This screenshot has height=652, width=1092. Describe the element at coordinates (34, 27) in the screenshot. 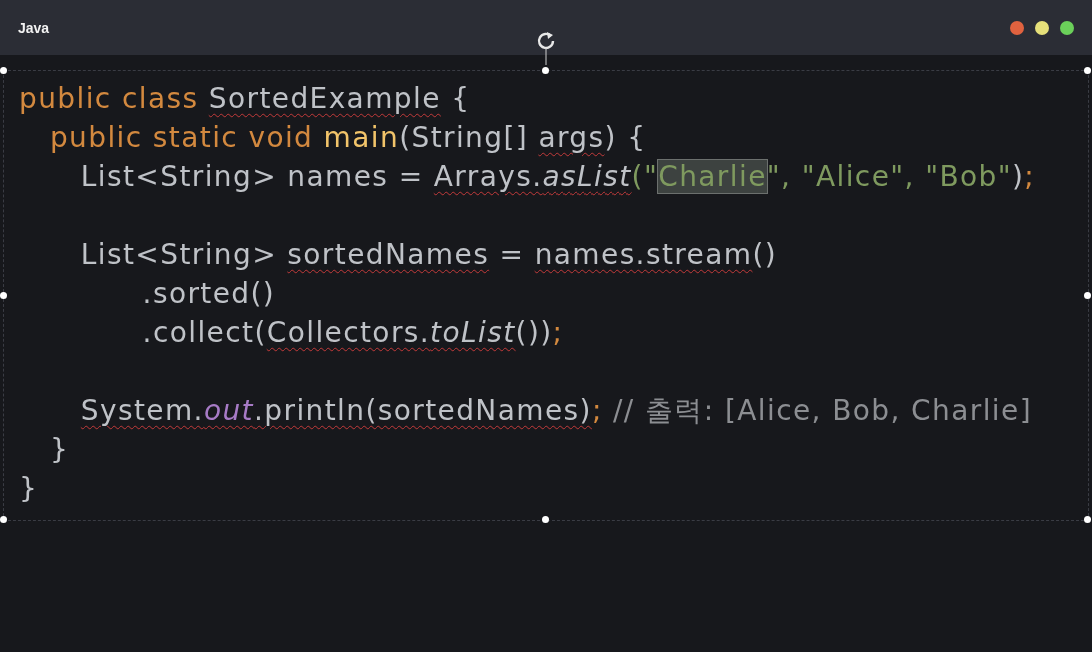

I see `window-title: Java` at that location.